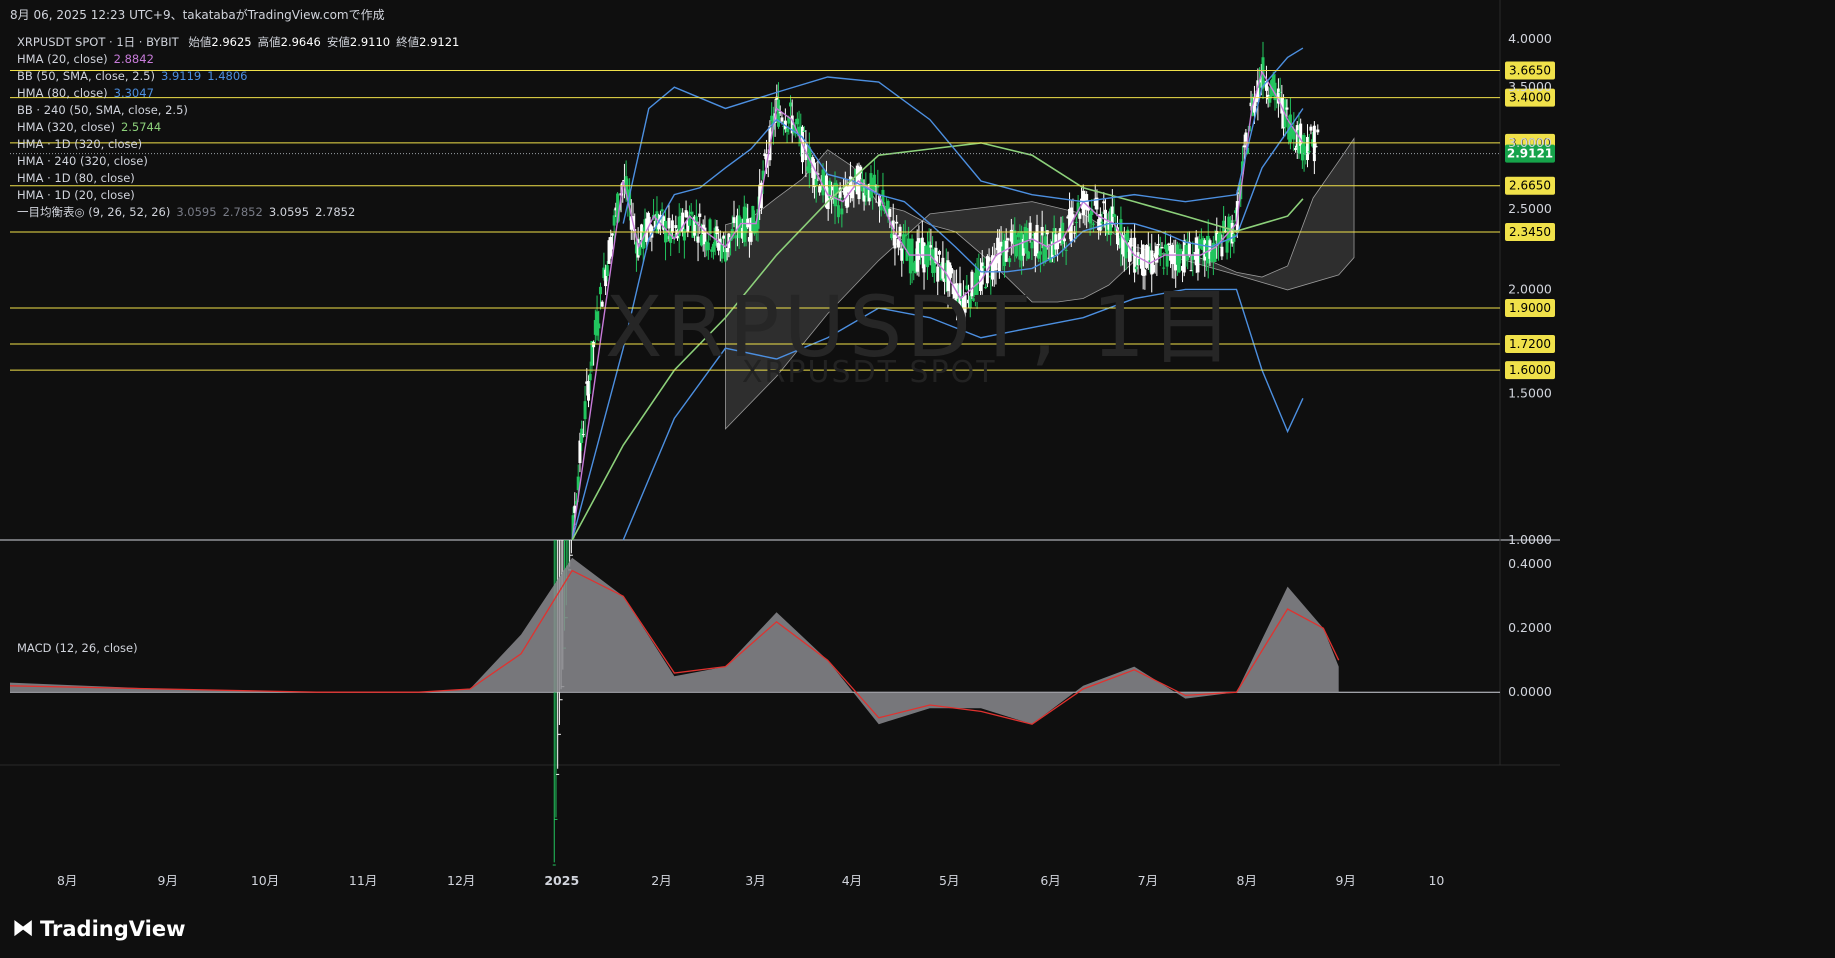 The width and height of the screenshot is (1835, 958). What do you see at coordinates (76, 195) in the screenshot?
I see `indicator-label: HMA · 1D (20, close)` at bounding box center [76, 195].